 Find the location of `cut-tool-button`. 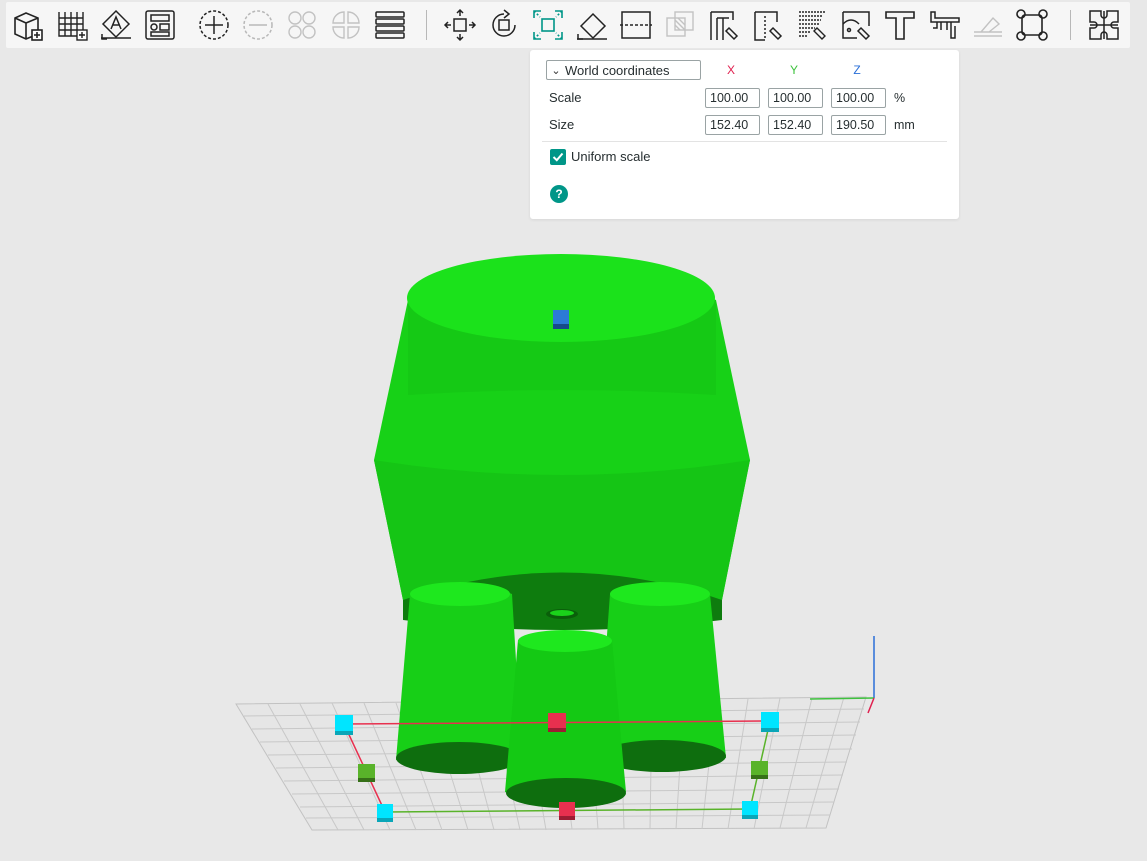

cut-tool-button is located at coordinates (636, 25).